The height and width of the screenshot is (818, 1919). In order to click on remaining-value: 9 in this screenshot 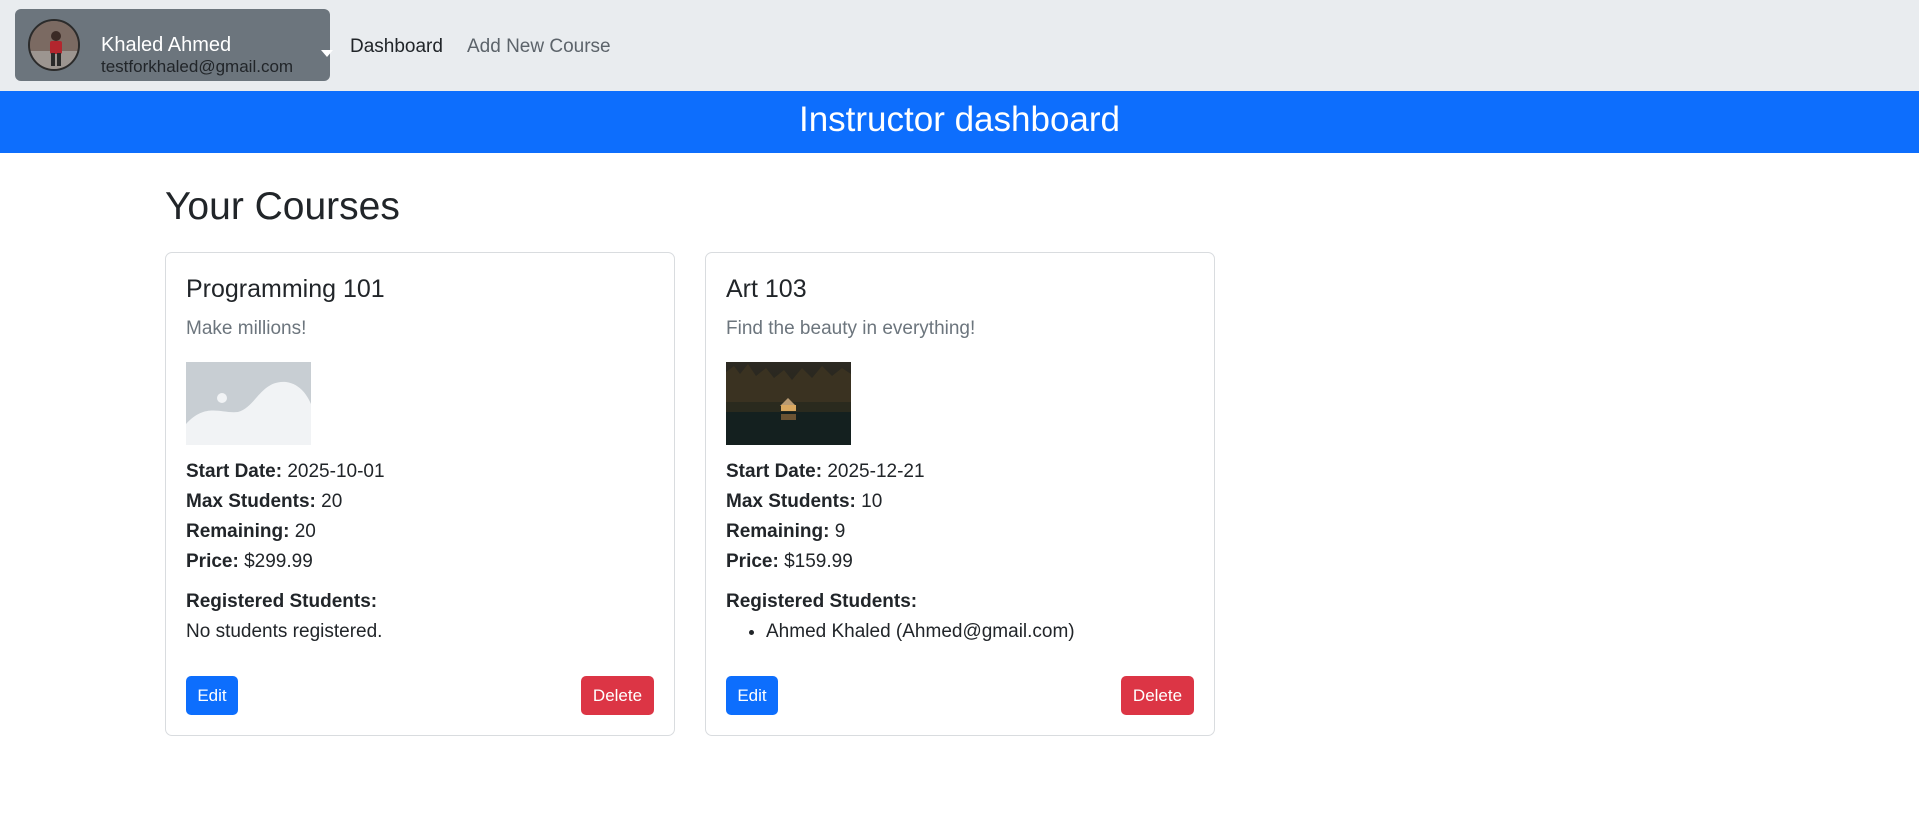, I will do `click(840, 531)`.